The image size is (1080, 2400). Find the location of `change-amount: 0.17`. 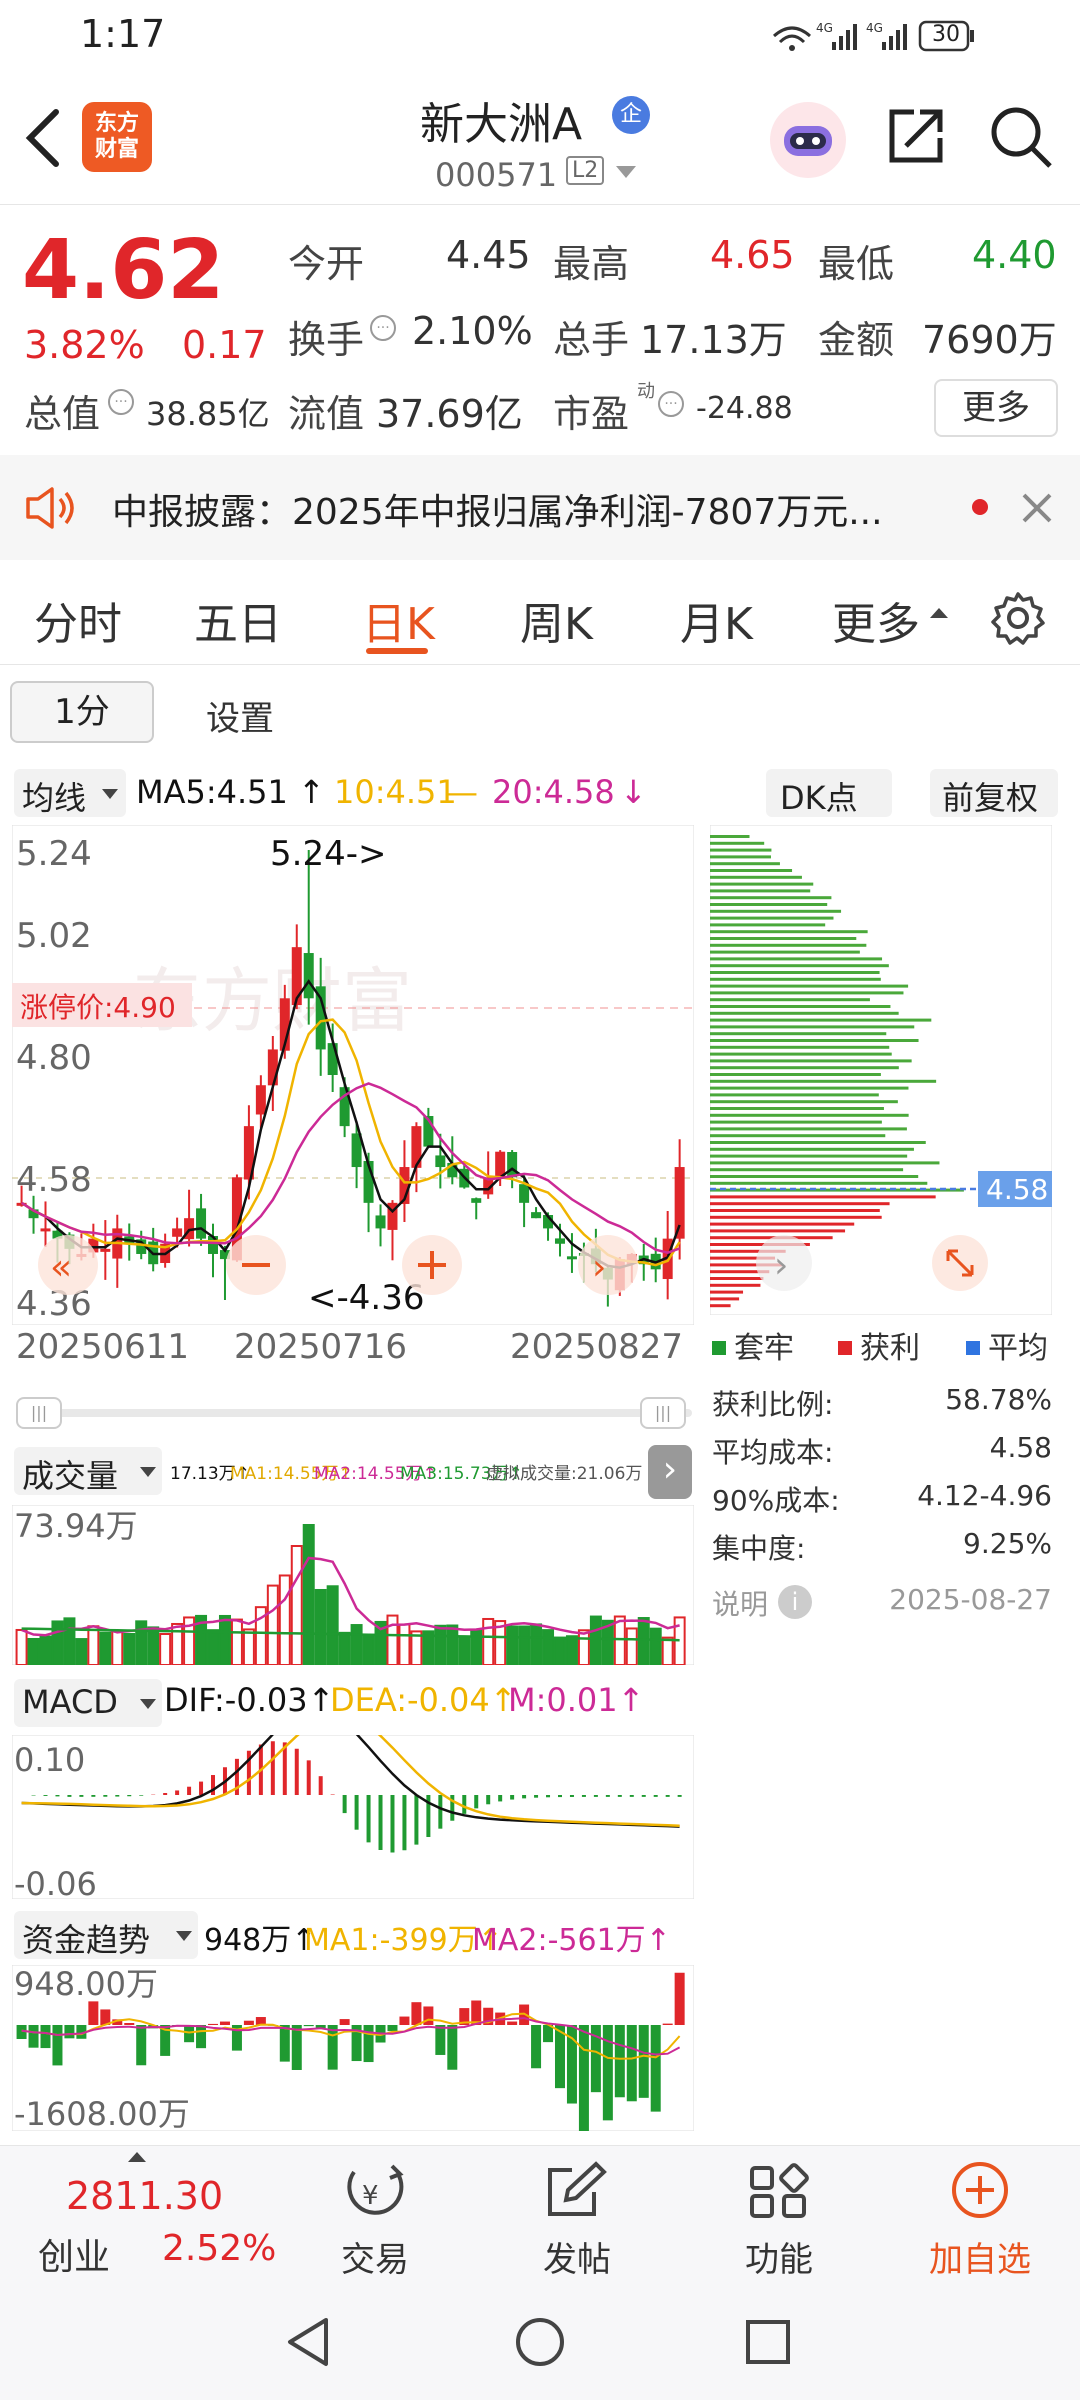

change-amount: 0.17 is located at coordinates (224, 345).